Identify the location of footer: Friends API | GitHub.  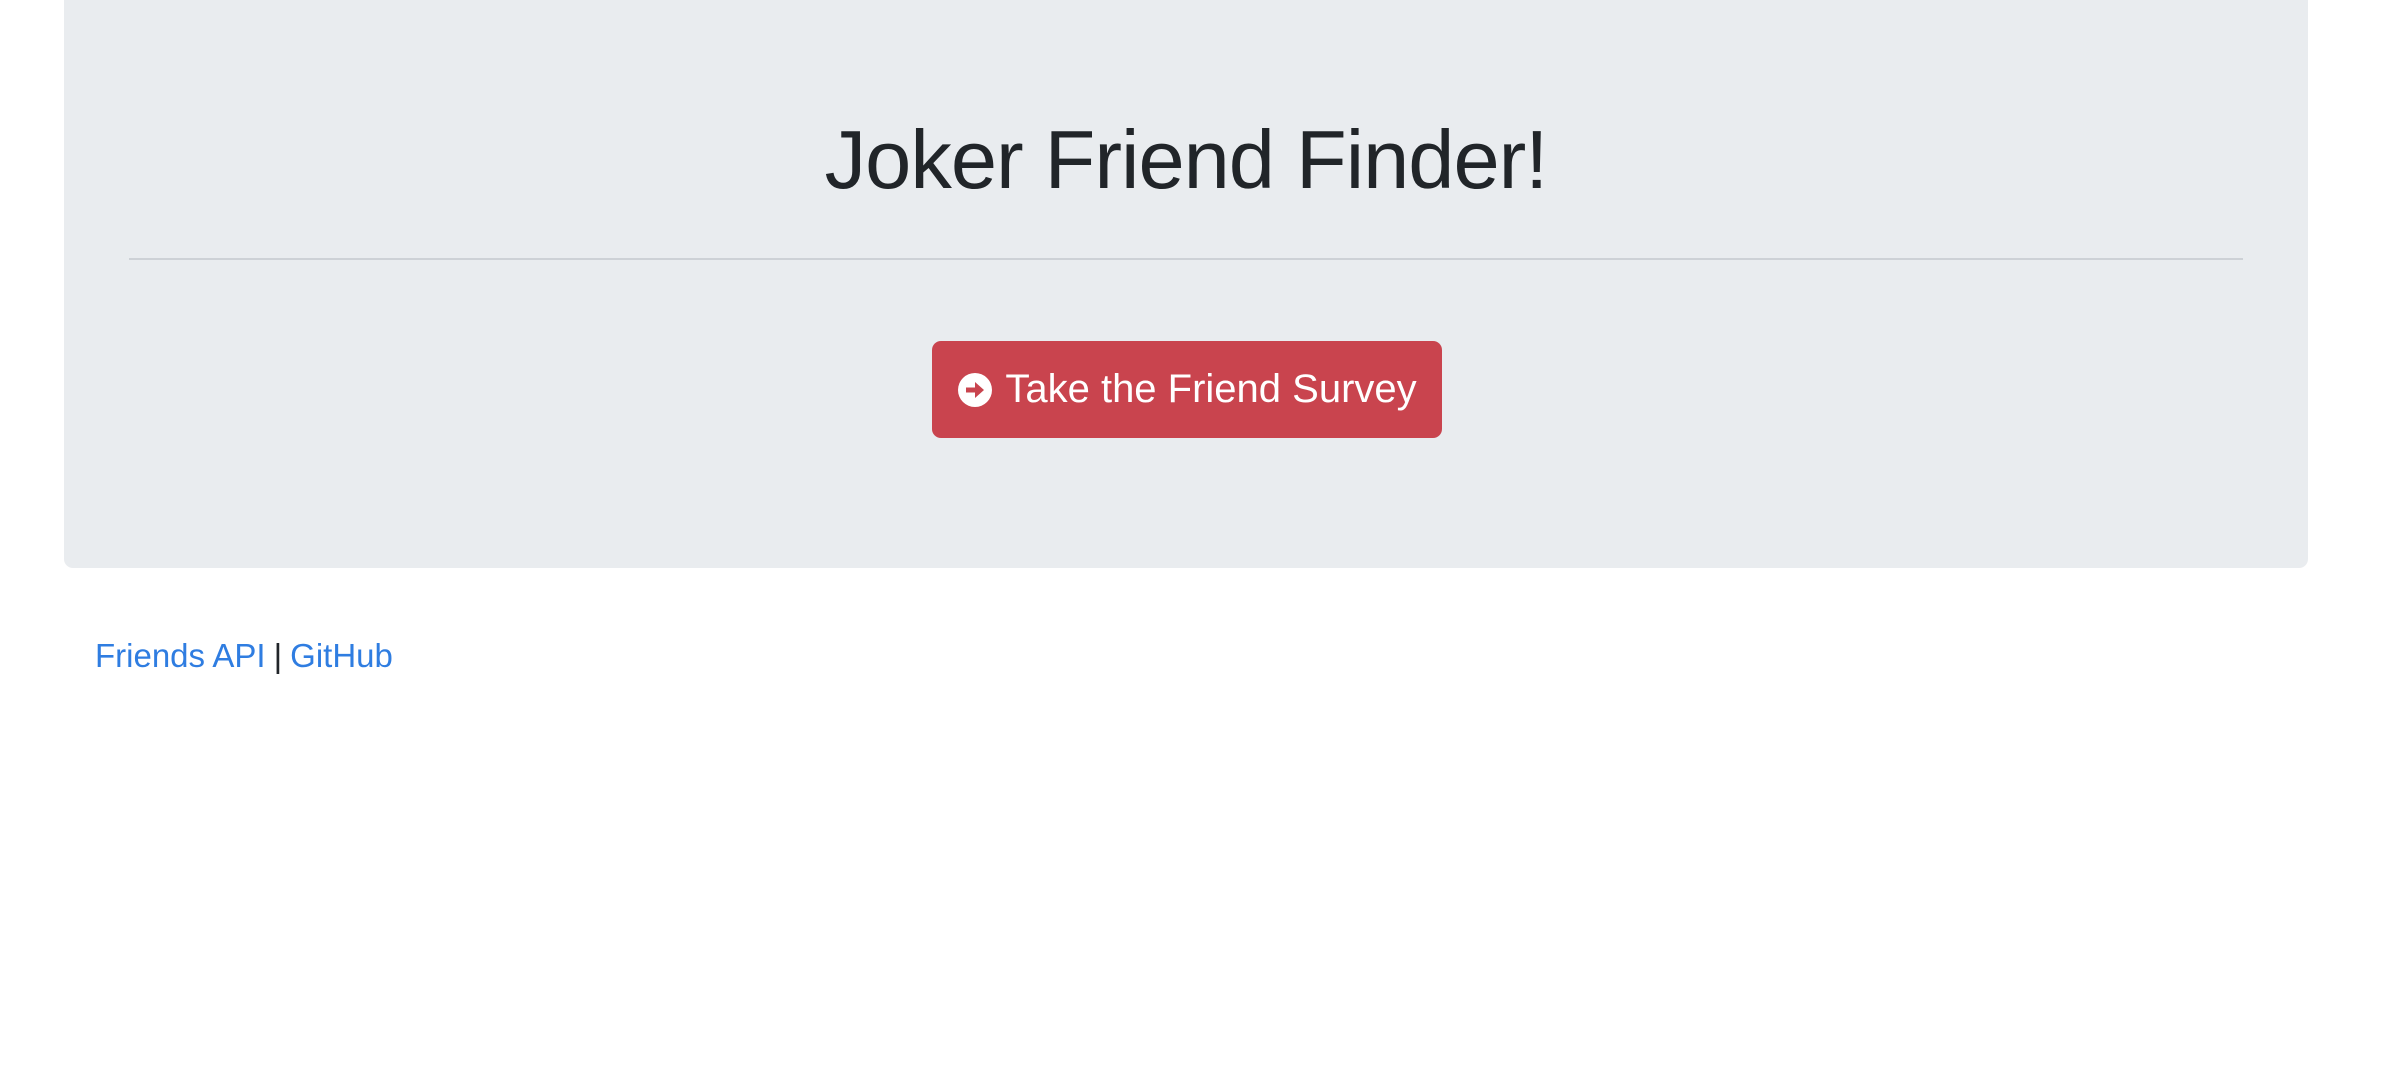
(244, 656).